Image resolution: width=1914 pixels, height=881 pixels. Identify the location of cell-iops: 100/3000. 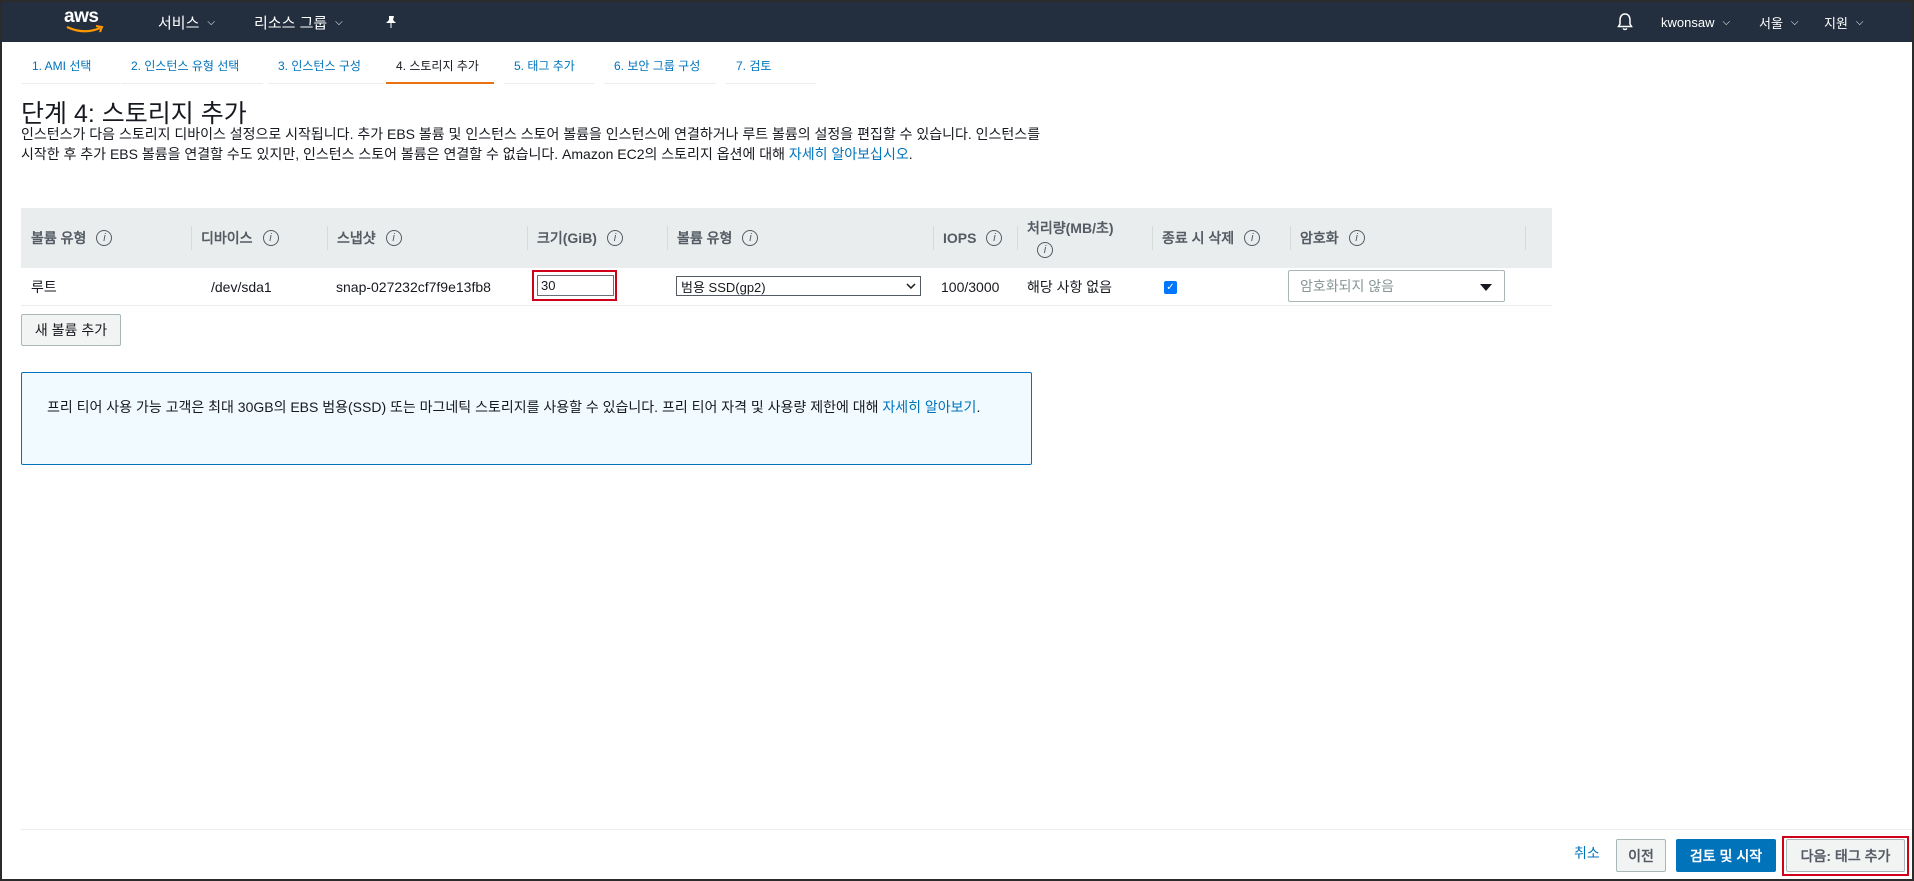
(970, 287).